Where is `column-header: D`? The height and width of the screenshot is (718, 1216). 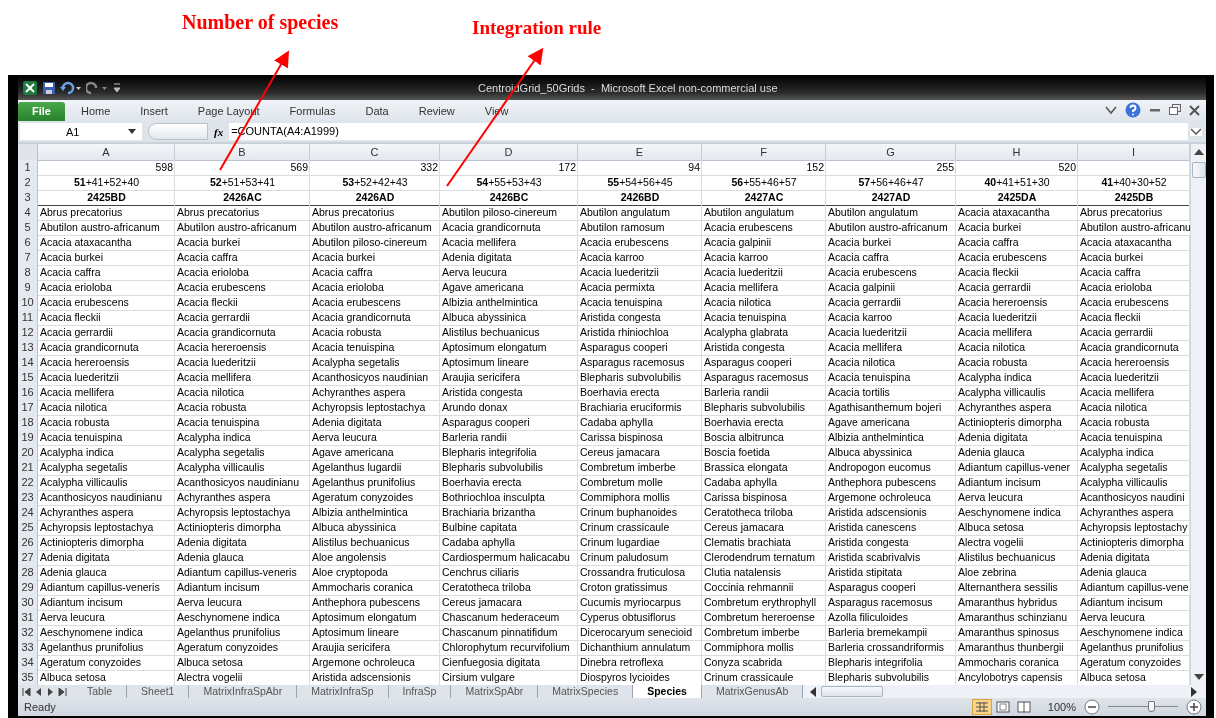
column-header: D is located at coordinates (509, 152).